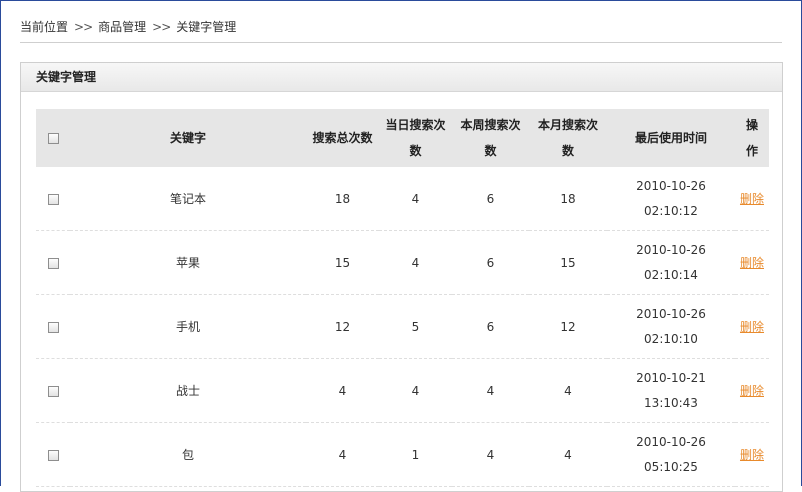 The width and height of the screenshot is (802, 492). What do you see at coordinates (342, 199) in the screenshot?
I see `total-cell: 18` at bounding box center [342, 199].